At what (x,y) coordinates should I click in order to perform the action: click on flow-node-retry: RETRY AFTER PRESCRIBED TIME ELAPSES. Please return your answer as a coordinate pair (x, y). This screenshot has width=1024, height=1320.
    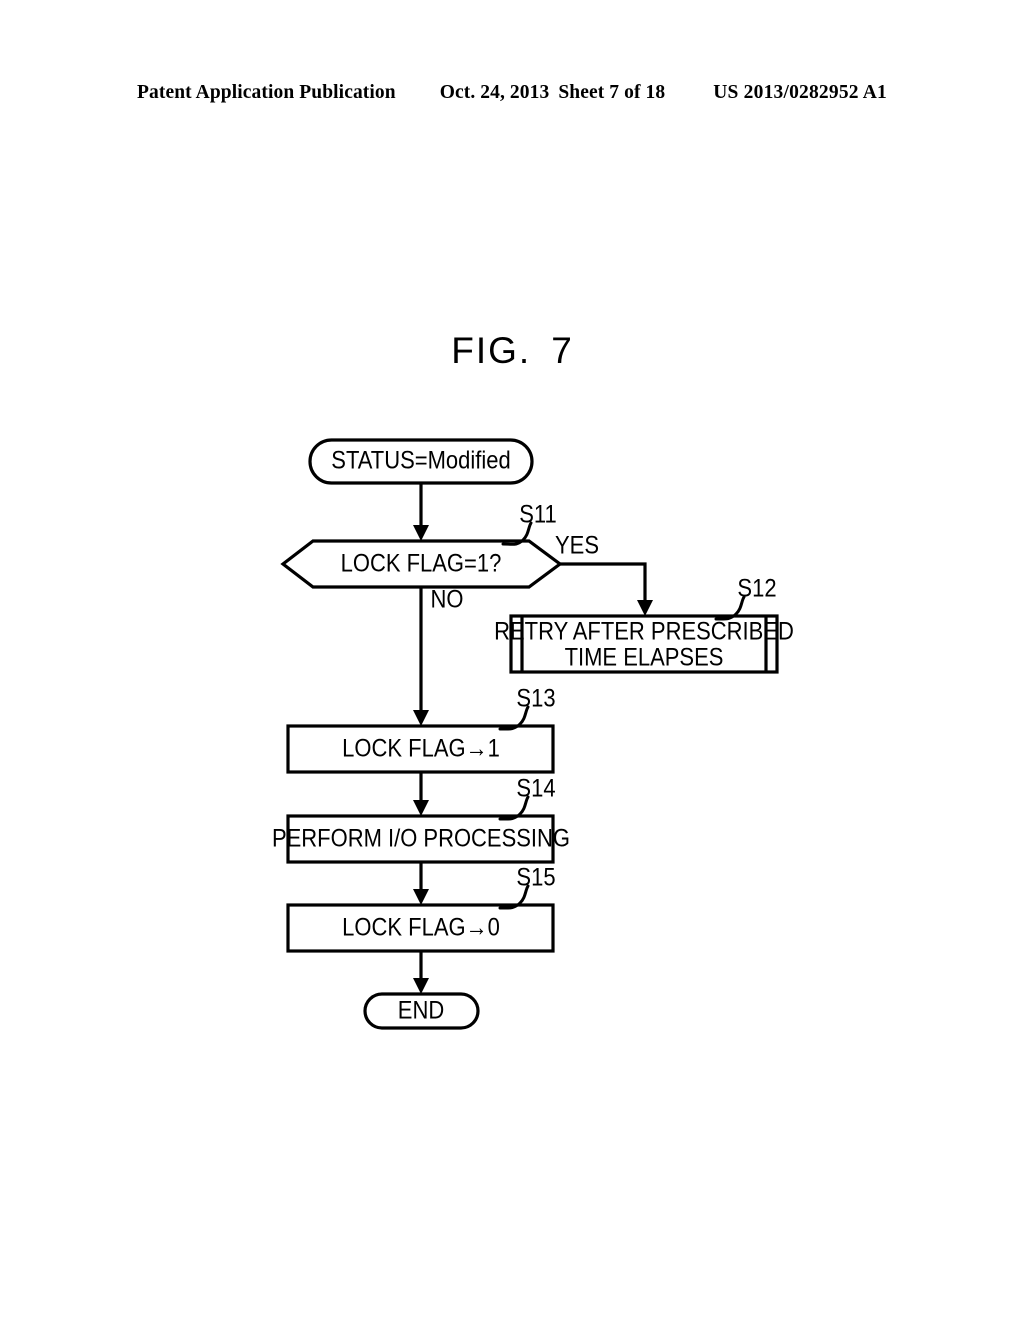
    Looking at the image, I should click on (644, 644).